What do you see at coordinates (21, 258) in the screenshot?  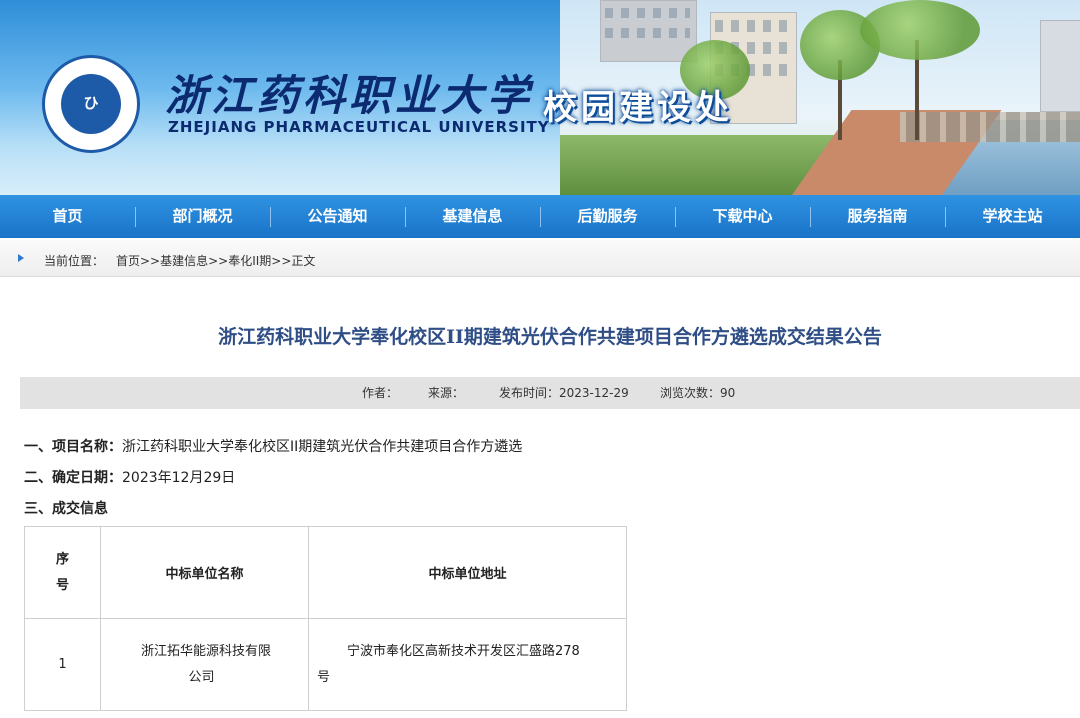 I see `triangle-right-icon` at bounding box center [21, 258].